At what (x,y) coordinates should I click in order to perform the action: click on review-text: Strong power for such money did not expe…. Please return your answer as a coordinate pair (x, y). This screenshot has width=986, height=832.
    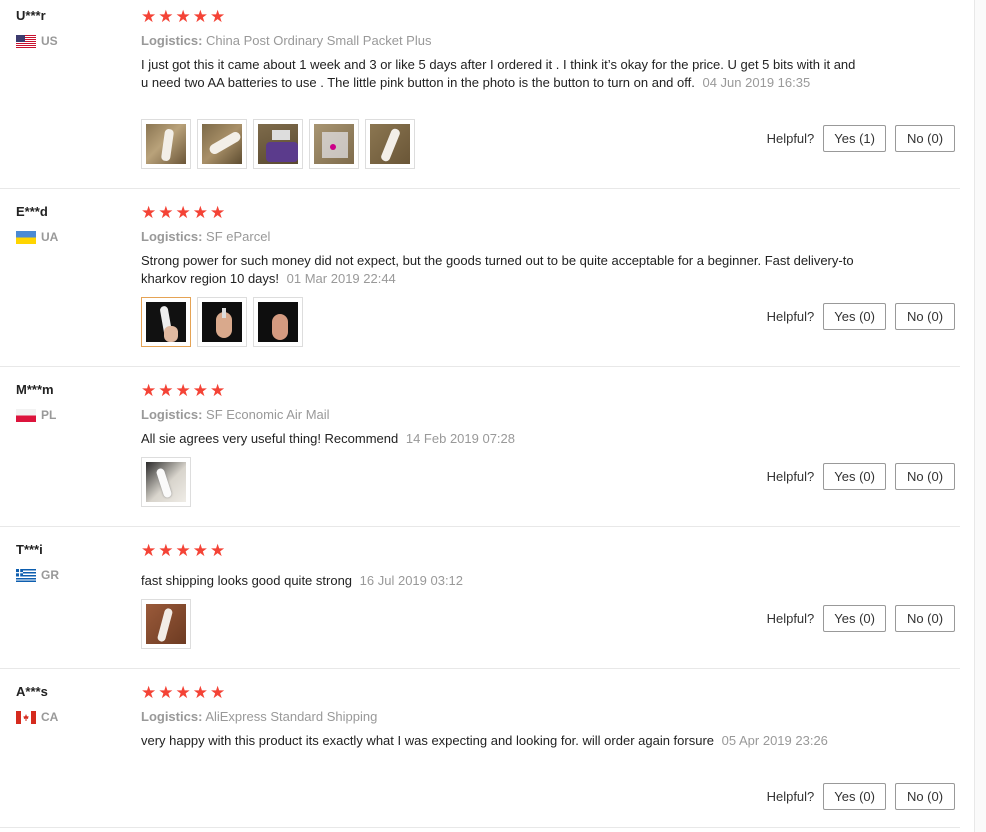
    Looking at the image, I should click on (501, 270).